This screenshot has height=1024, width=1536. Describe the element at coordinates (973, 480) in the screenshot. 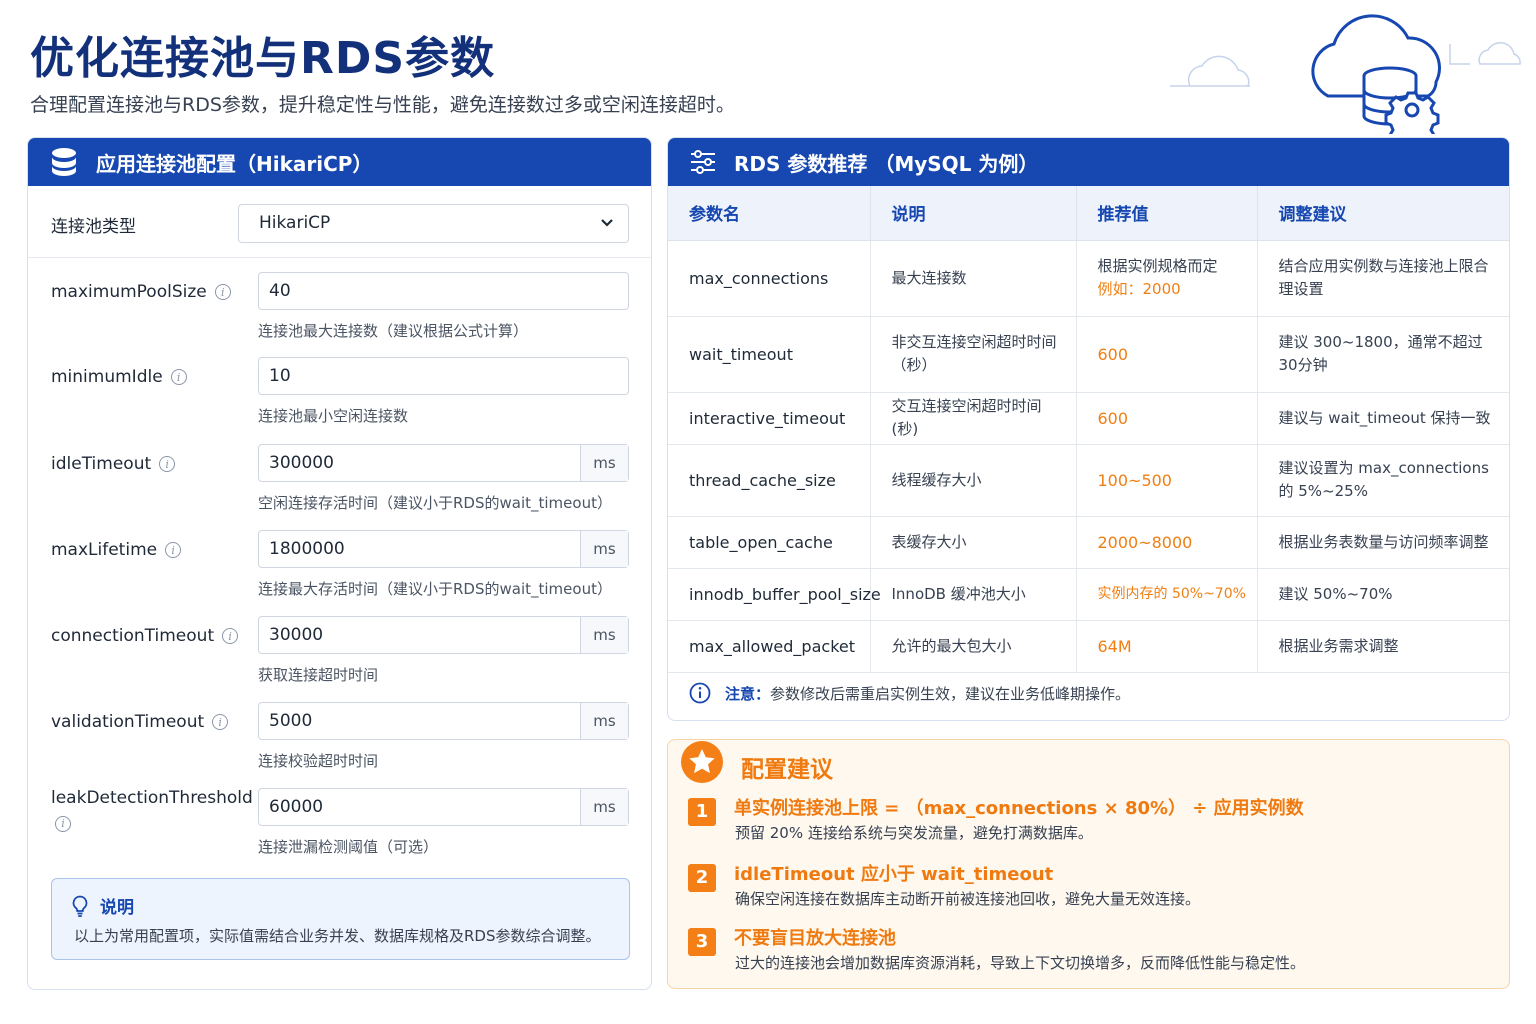

I see `param-desc-cell: 线程缓存大小` at that location.